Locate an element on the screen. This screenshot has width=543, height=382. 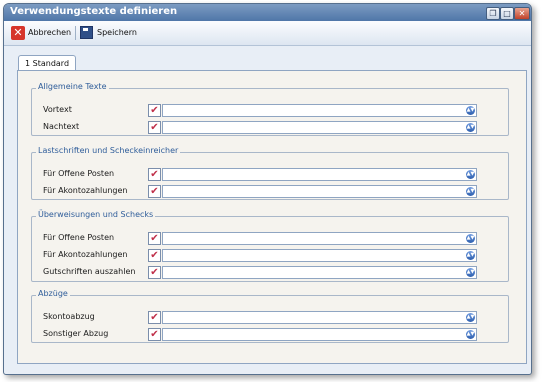
close-icon: ✕ is located at coordinates (522, 13).